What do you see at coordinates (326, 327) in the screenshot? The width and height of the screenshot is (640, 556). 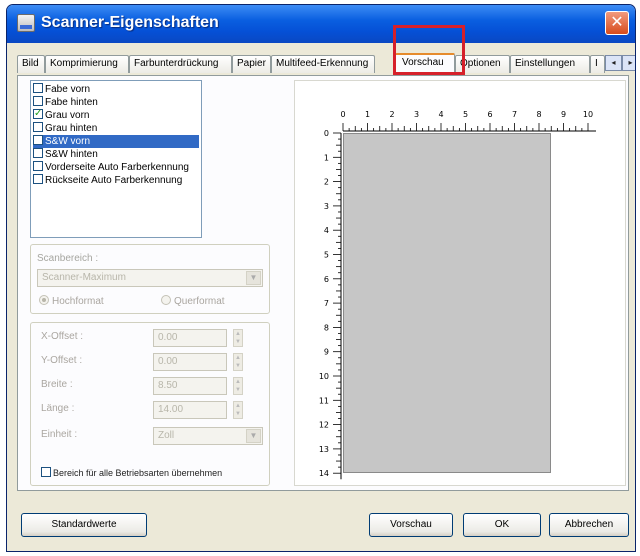 I see `y-ruler-label: 8` at bounding box center [326, 327].